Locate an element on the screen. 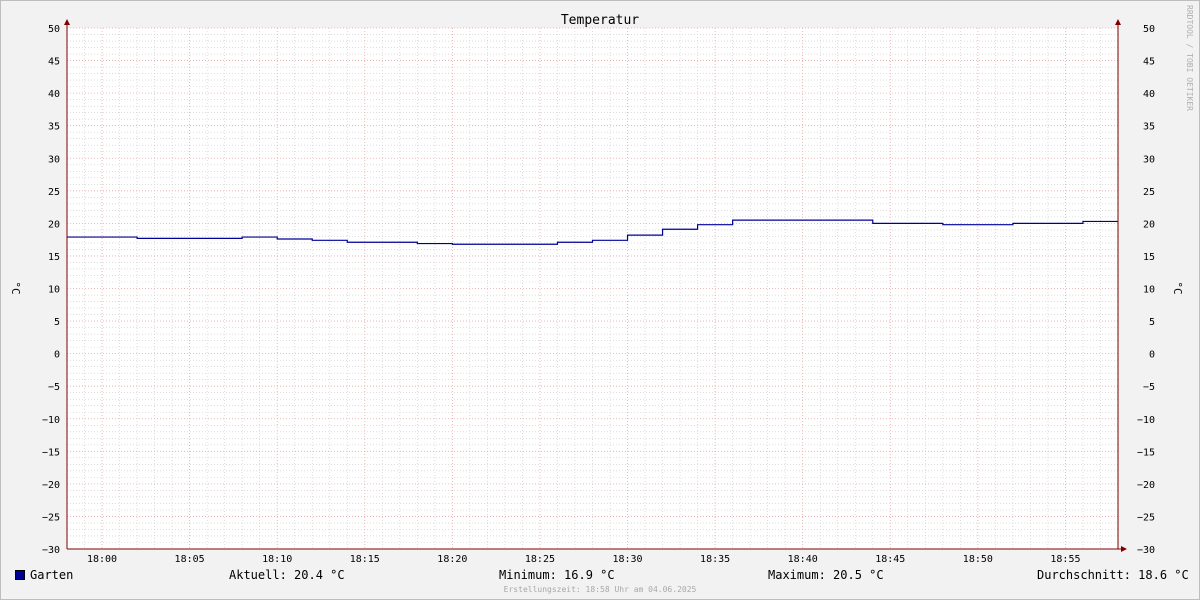  y-tick-label-left: −20 is located at coordinates (51, 485).